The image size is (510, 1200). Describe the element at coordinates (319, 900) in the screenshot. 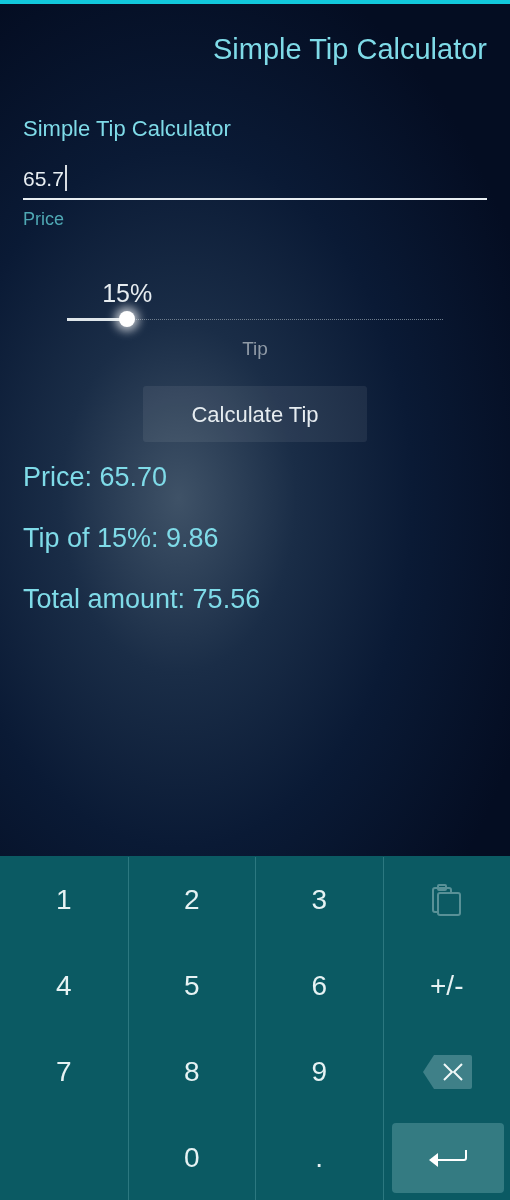

I see `keyboard-key: 3` at that location.